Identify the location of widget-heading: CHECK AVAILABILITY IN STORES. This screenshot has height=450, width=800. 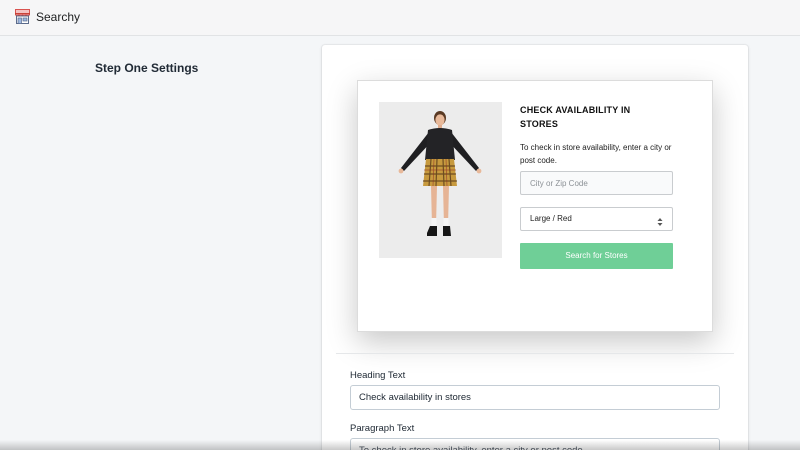
(575, 117).